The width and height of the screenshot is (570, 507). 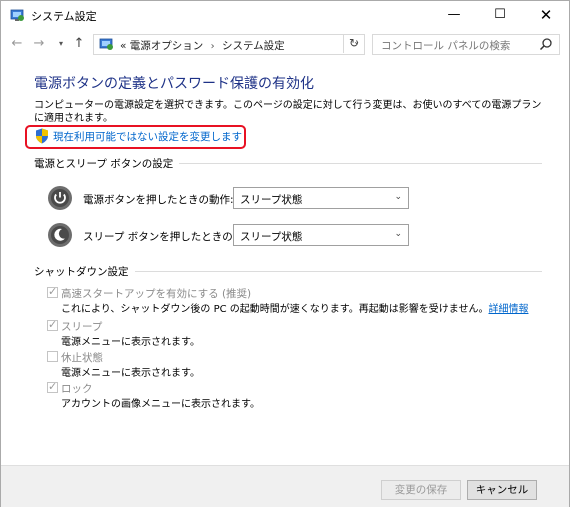 I want to click on change-unavailable-settings-link: 現在利用可能ではない設定を変更します, so click(x=136, y=135).